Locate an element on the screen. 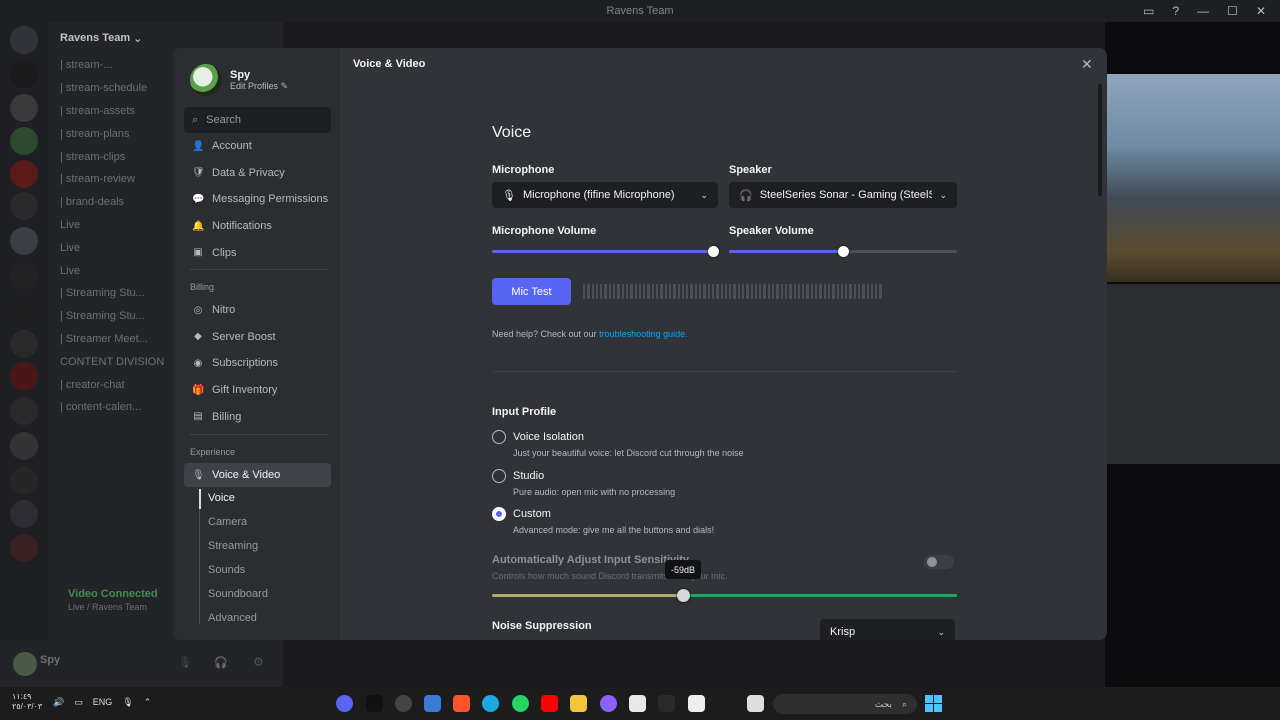  language-indicator: ENG is located at coordinates (103, 702).